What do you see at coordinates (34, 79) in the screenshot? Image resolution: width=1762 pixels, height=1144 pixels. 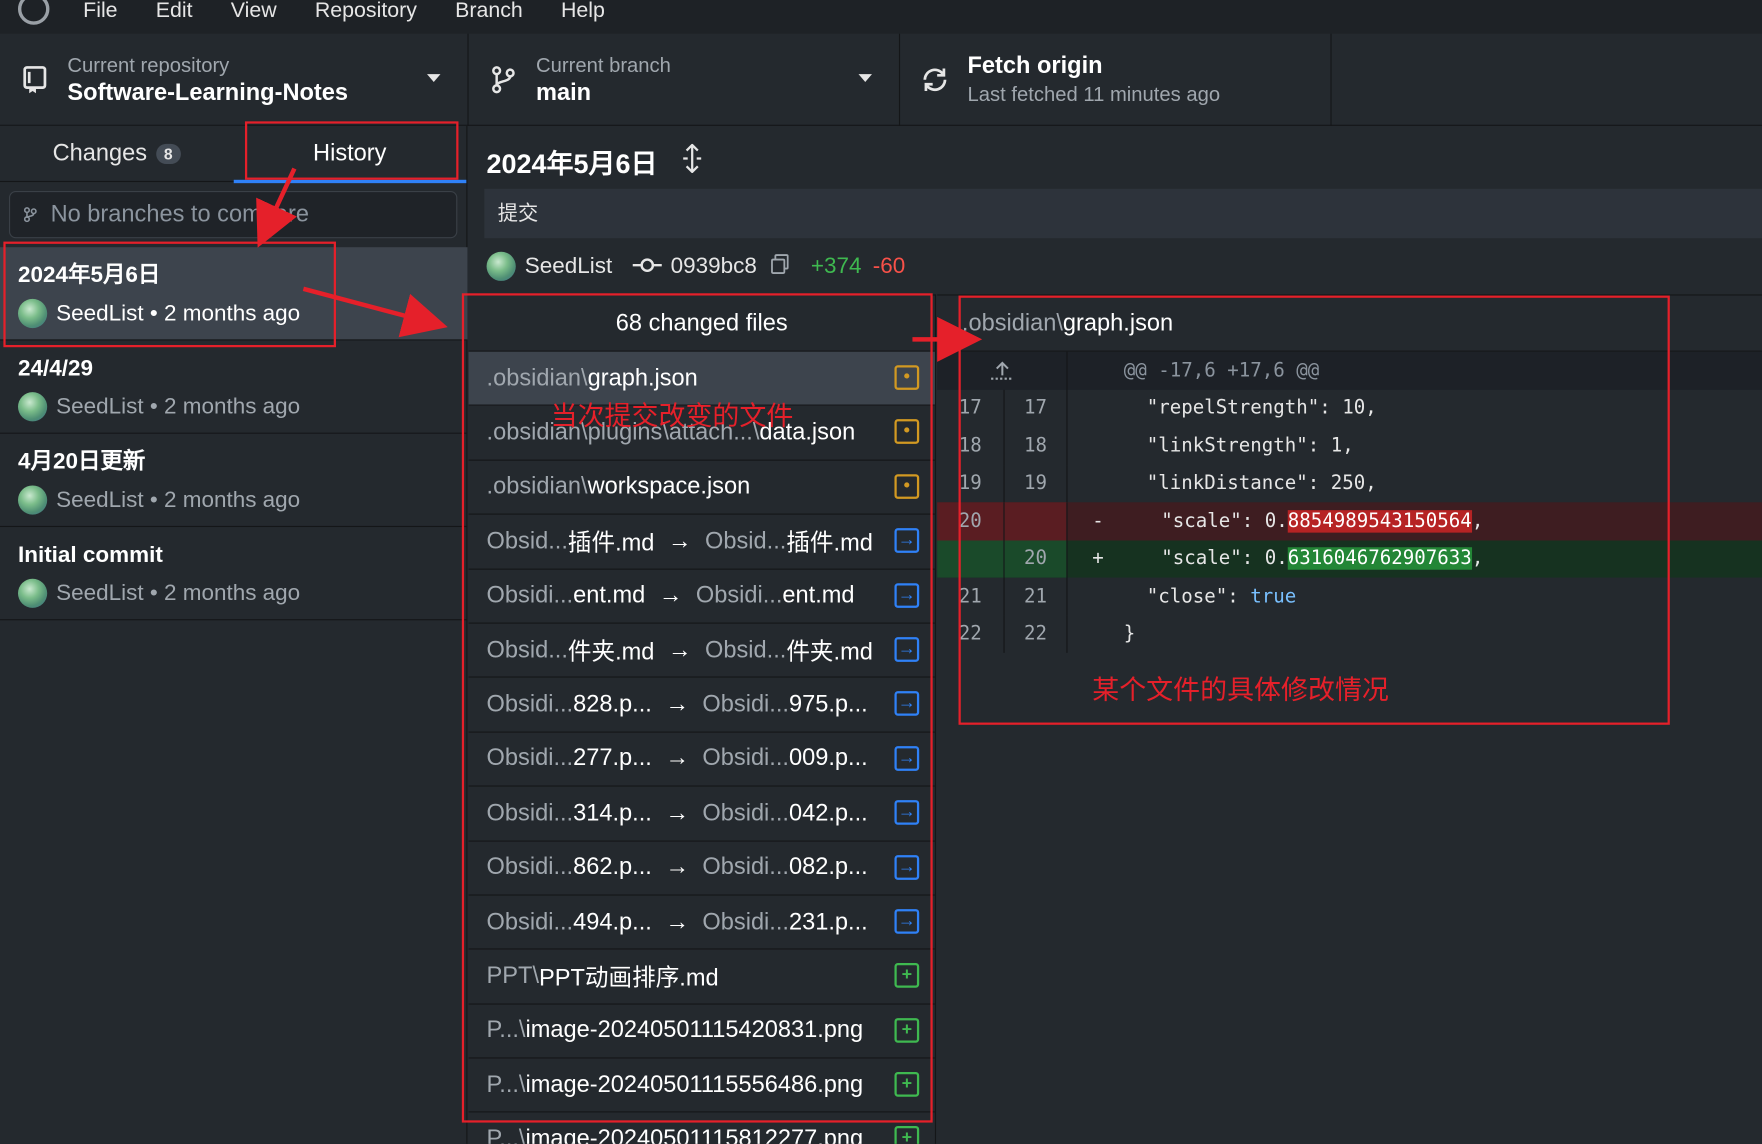 I see `repo-icon` at bounding box center [34, 79].